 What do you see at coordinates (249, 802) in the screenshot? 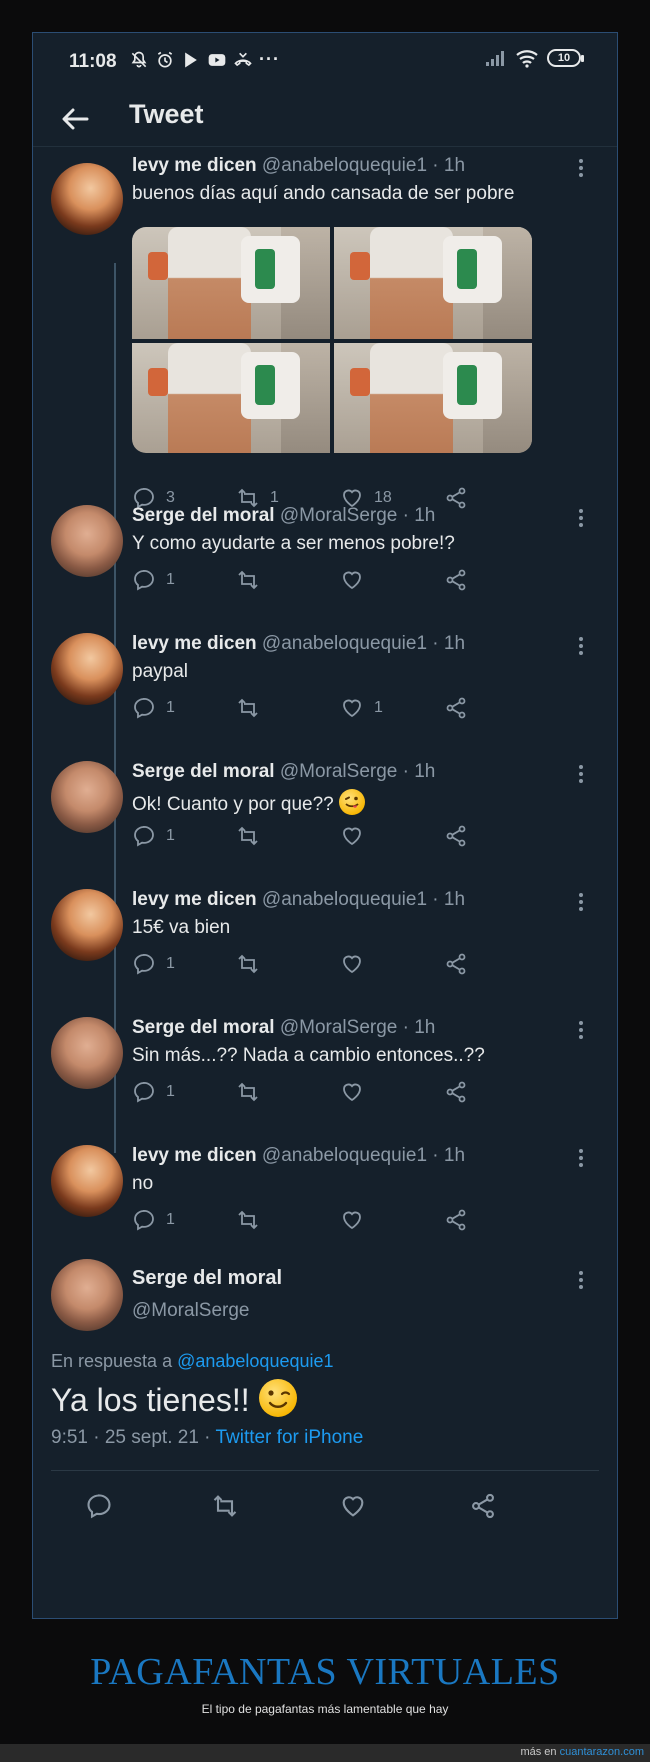
I see `tweet-text-row: Ok! Cuanto y por que??` at bounding box center [249, 802].